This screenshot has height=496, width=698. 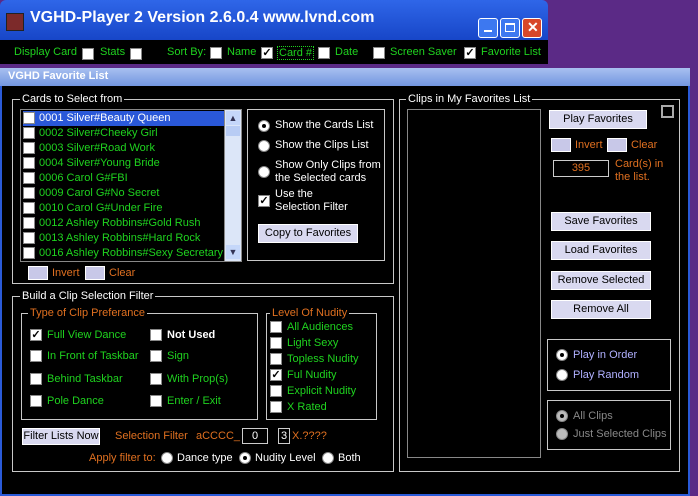 What do you see at coordinates (284, 436) in the screenshot?
I see `filter-code-field-2: 3` at bounding box center [284, 436].